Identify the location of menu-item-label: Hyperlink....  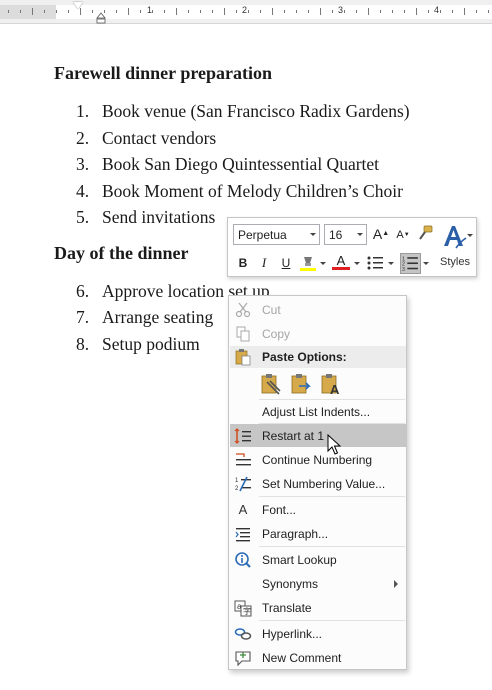
(292, 634).